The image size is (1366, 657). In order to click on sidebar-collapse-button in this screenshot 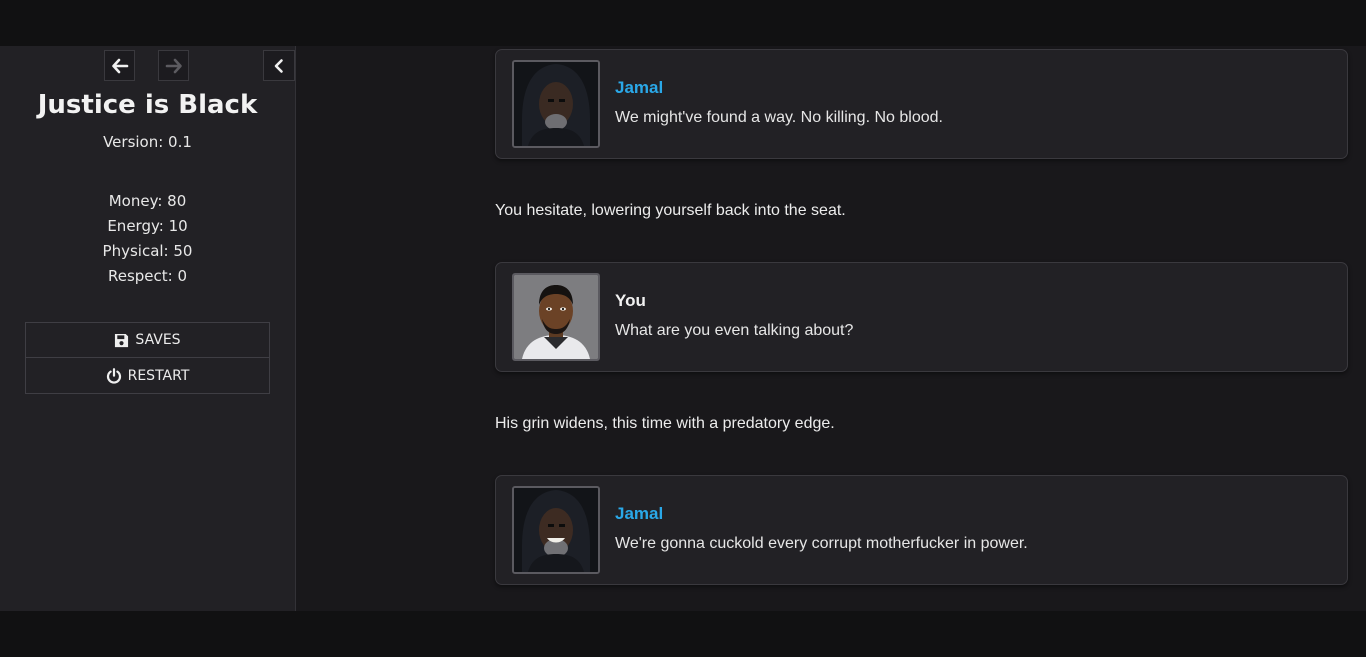, I will do `click(279, 65)`.